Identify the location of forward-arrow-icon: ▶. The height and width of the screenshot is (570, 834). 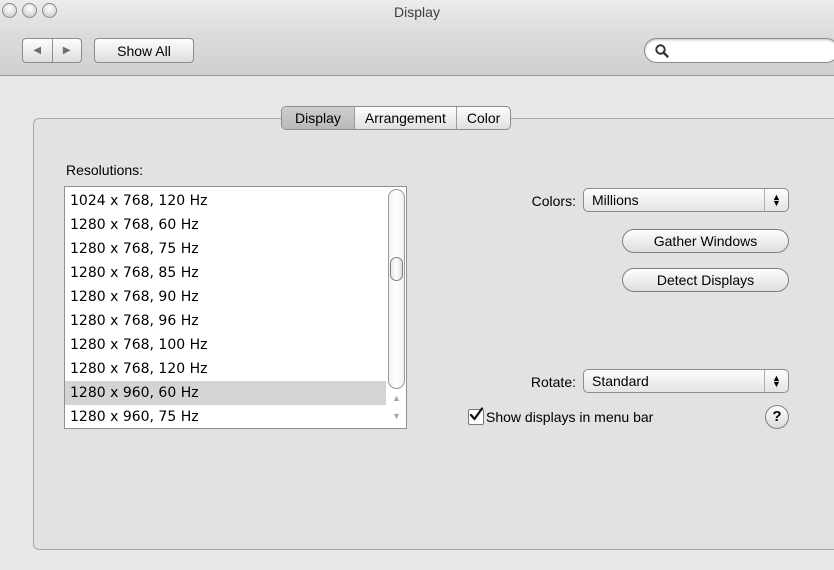
(66, 50).